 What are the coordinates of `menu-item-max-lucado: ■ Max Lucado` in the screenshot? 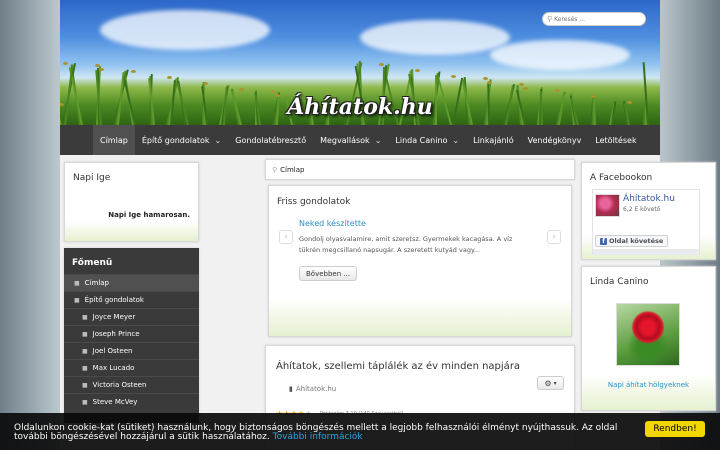 It's located at (131, 367).